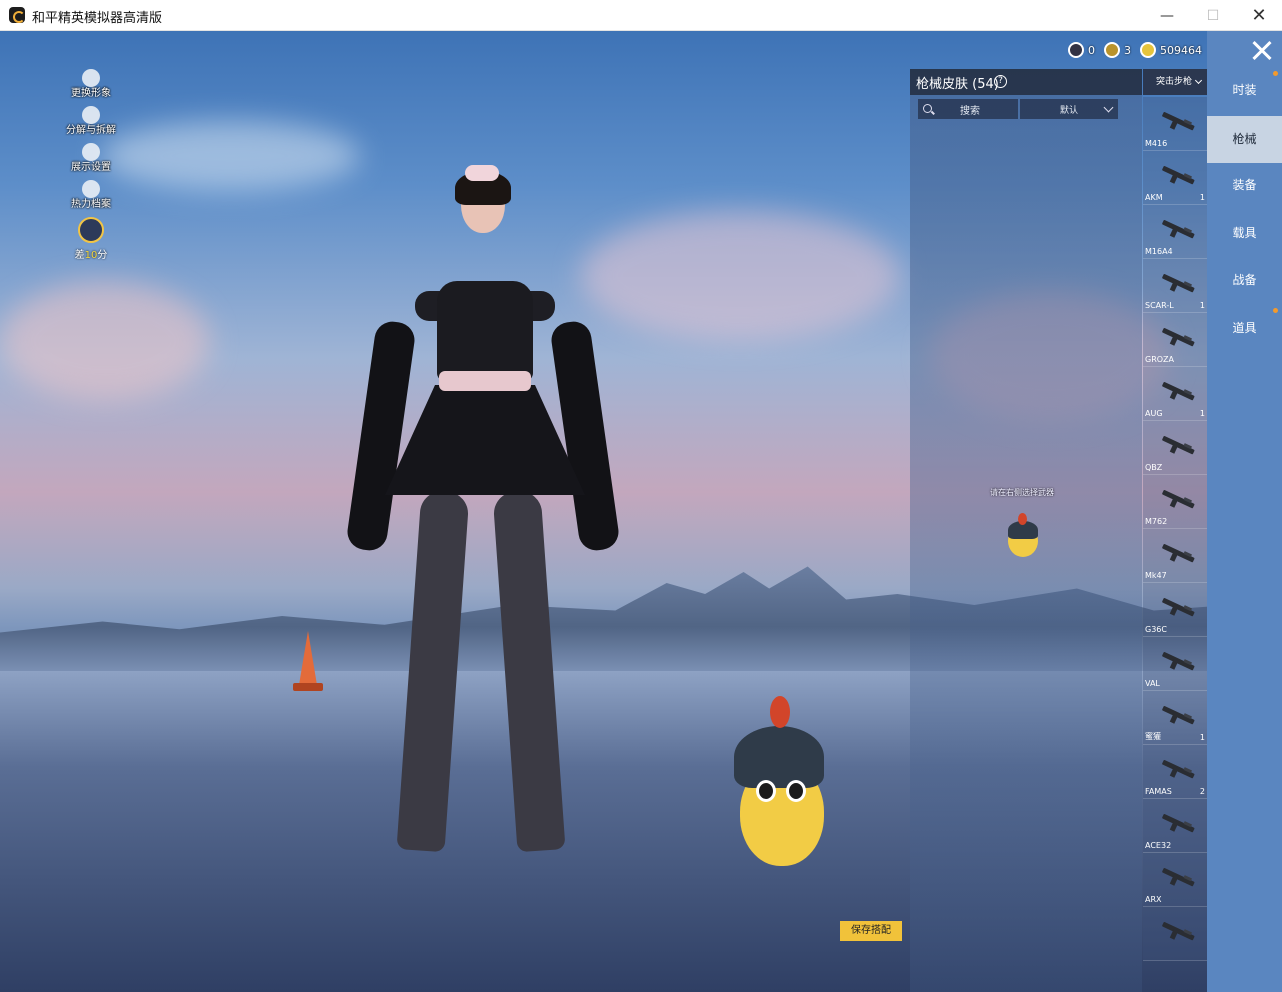  What do you see at coordinates (1244, 280) in the screenshot?
I see `tab-battle-prep: 战备` at bounding box center [1244, 280].